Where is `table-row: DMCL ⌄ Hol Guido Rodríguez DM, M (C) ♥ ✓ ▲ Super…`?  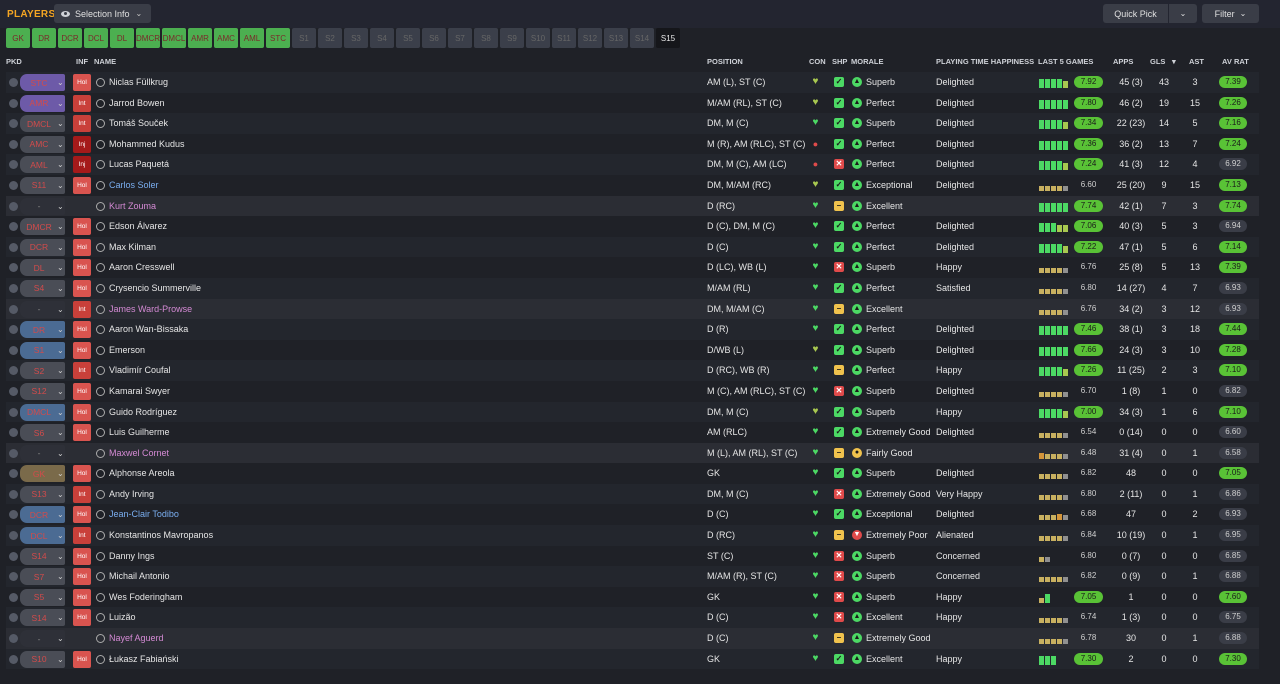 table-row: DMCL ⌄ Hol Guido Rodríguez DM, M (C) ♥ ✓ ▲ Super… is located at coordinates (632, 412).